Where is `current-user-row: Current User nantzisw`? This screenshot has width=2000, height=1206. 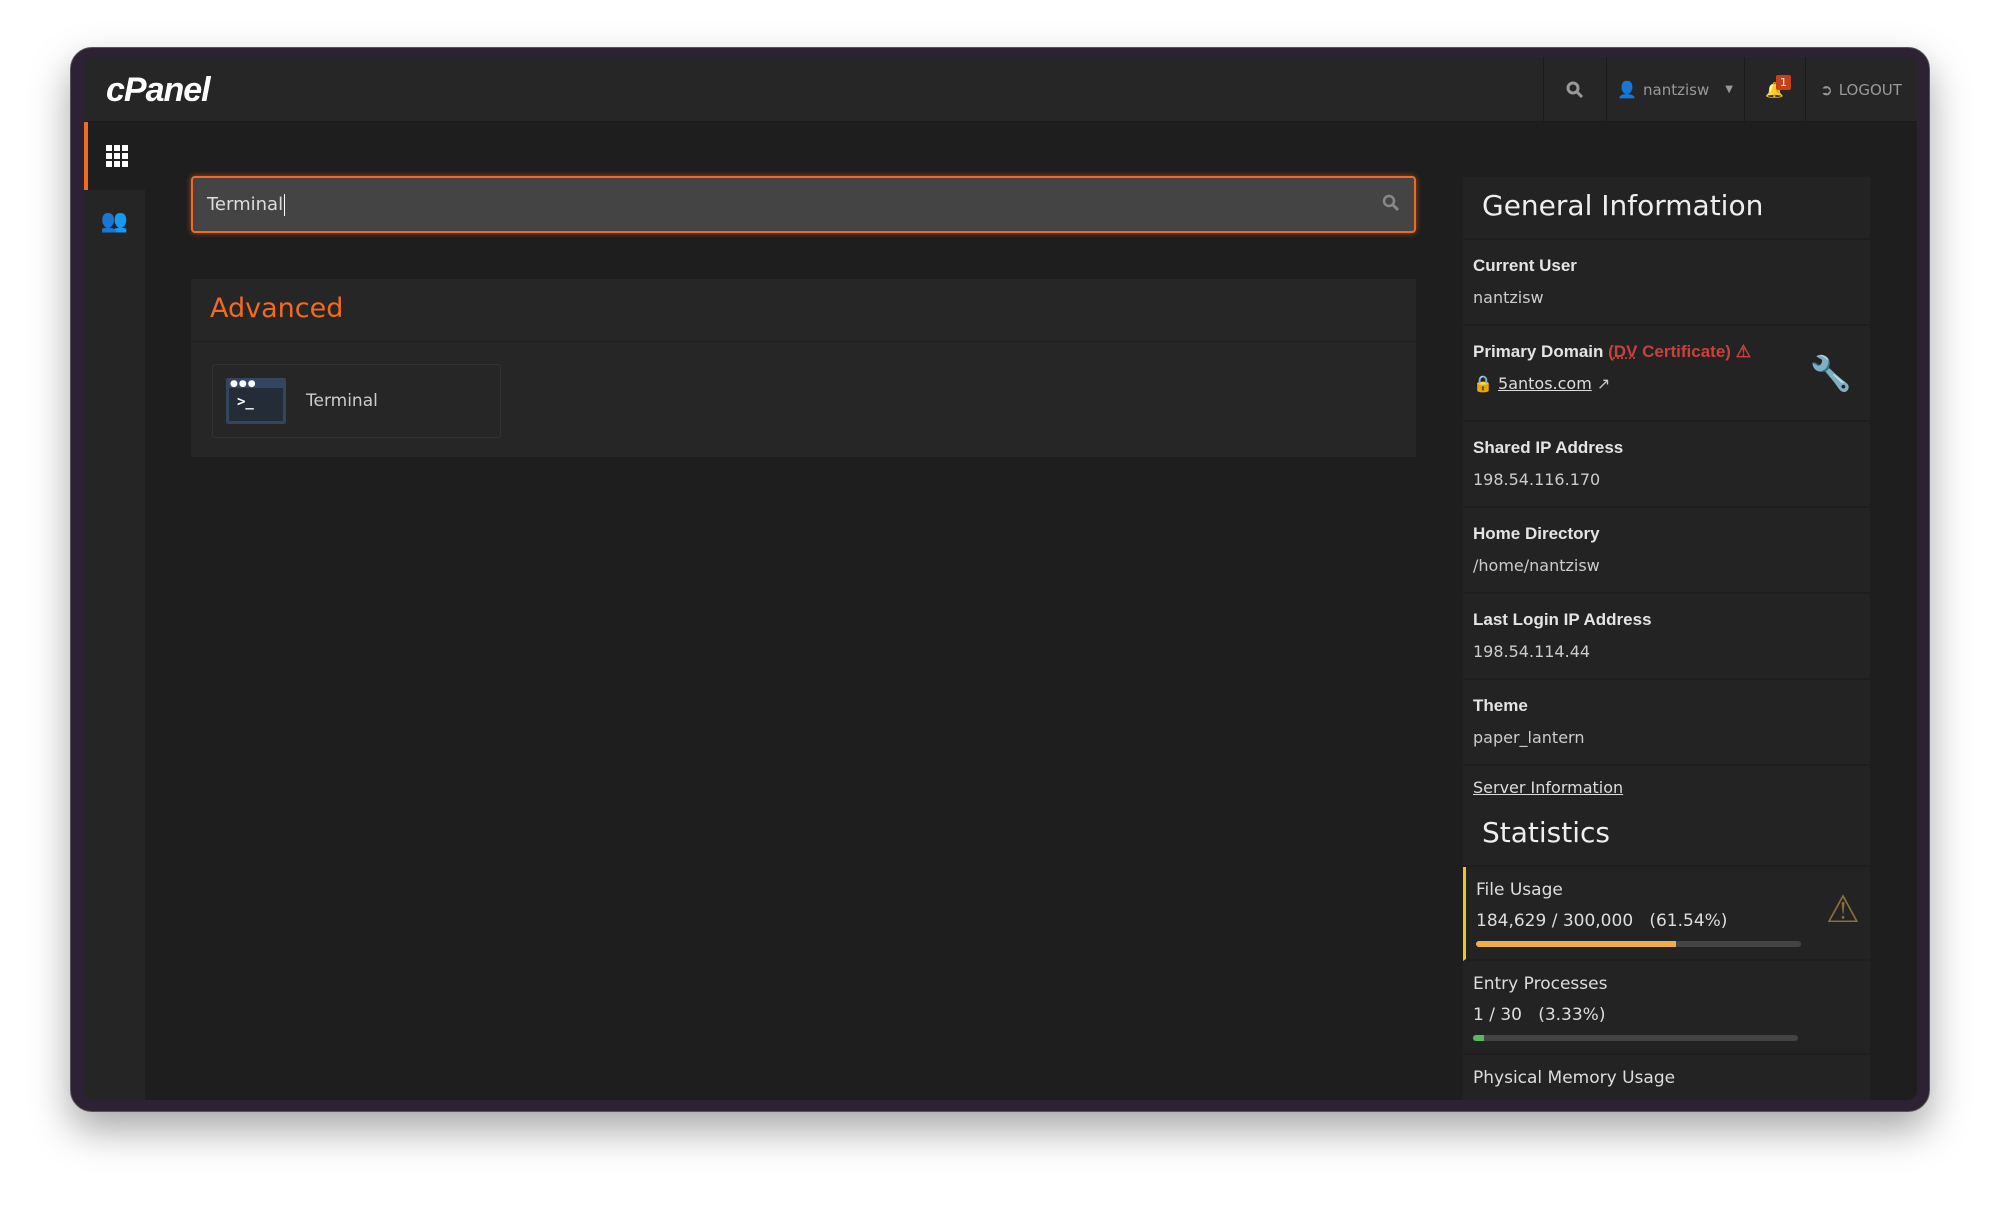 current-user-row: Current User nantzisw is located at coordinates (1666, 283).